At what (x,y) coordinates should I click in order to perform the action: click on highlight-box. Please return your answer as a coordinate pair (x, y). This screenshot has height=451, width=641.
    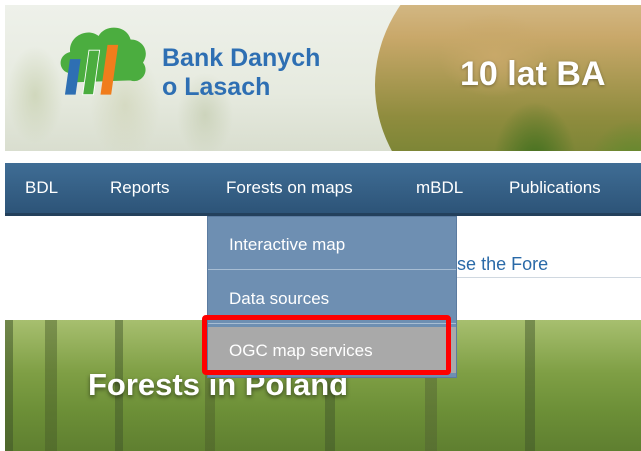
    Looking at the image, I should click on (326, 345).